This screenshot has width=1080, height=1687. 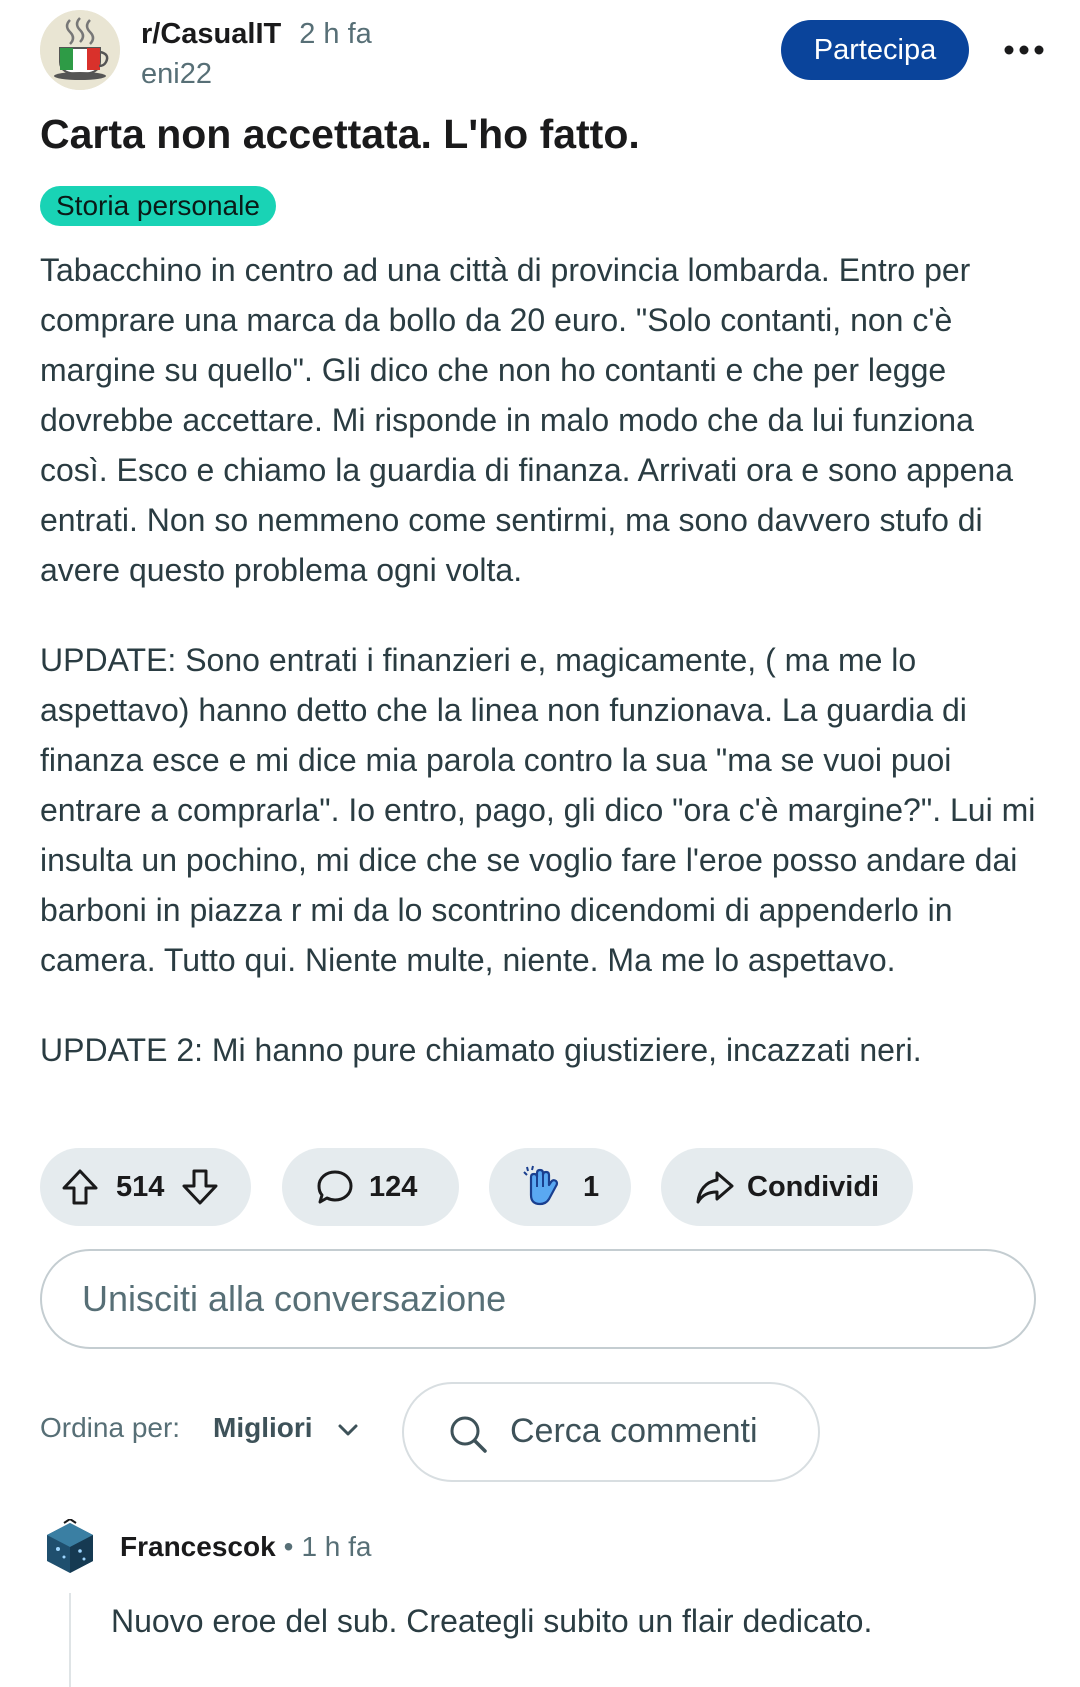 I want to click on vote-count: 514, so click(x=140, y=1186).